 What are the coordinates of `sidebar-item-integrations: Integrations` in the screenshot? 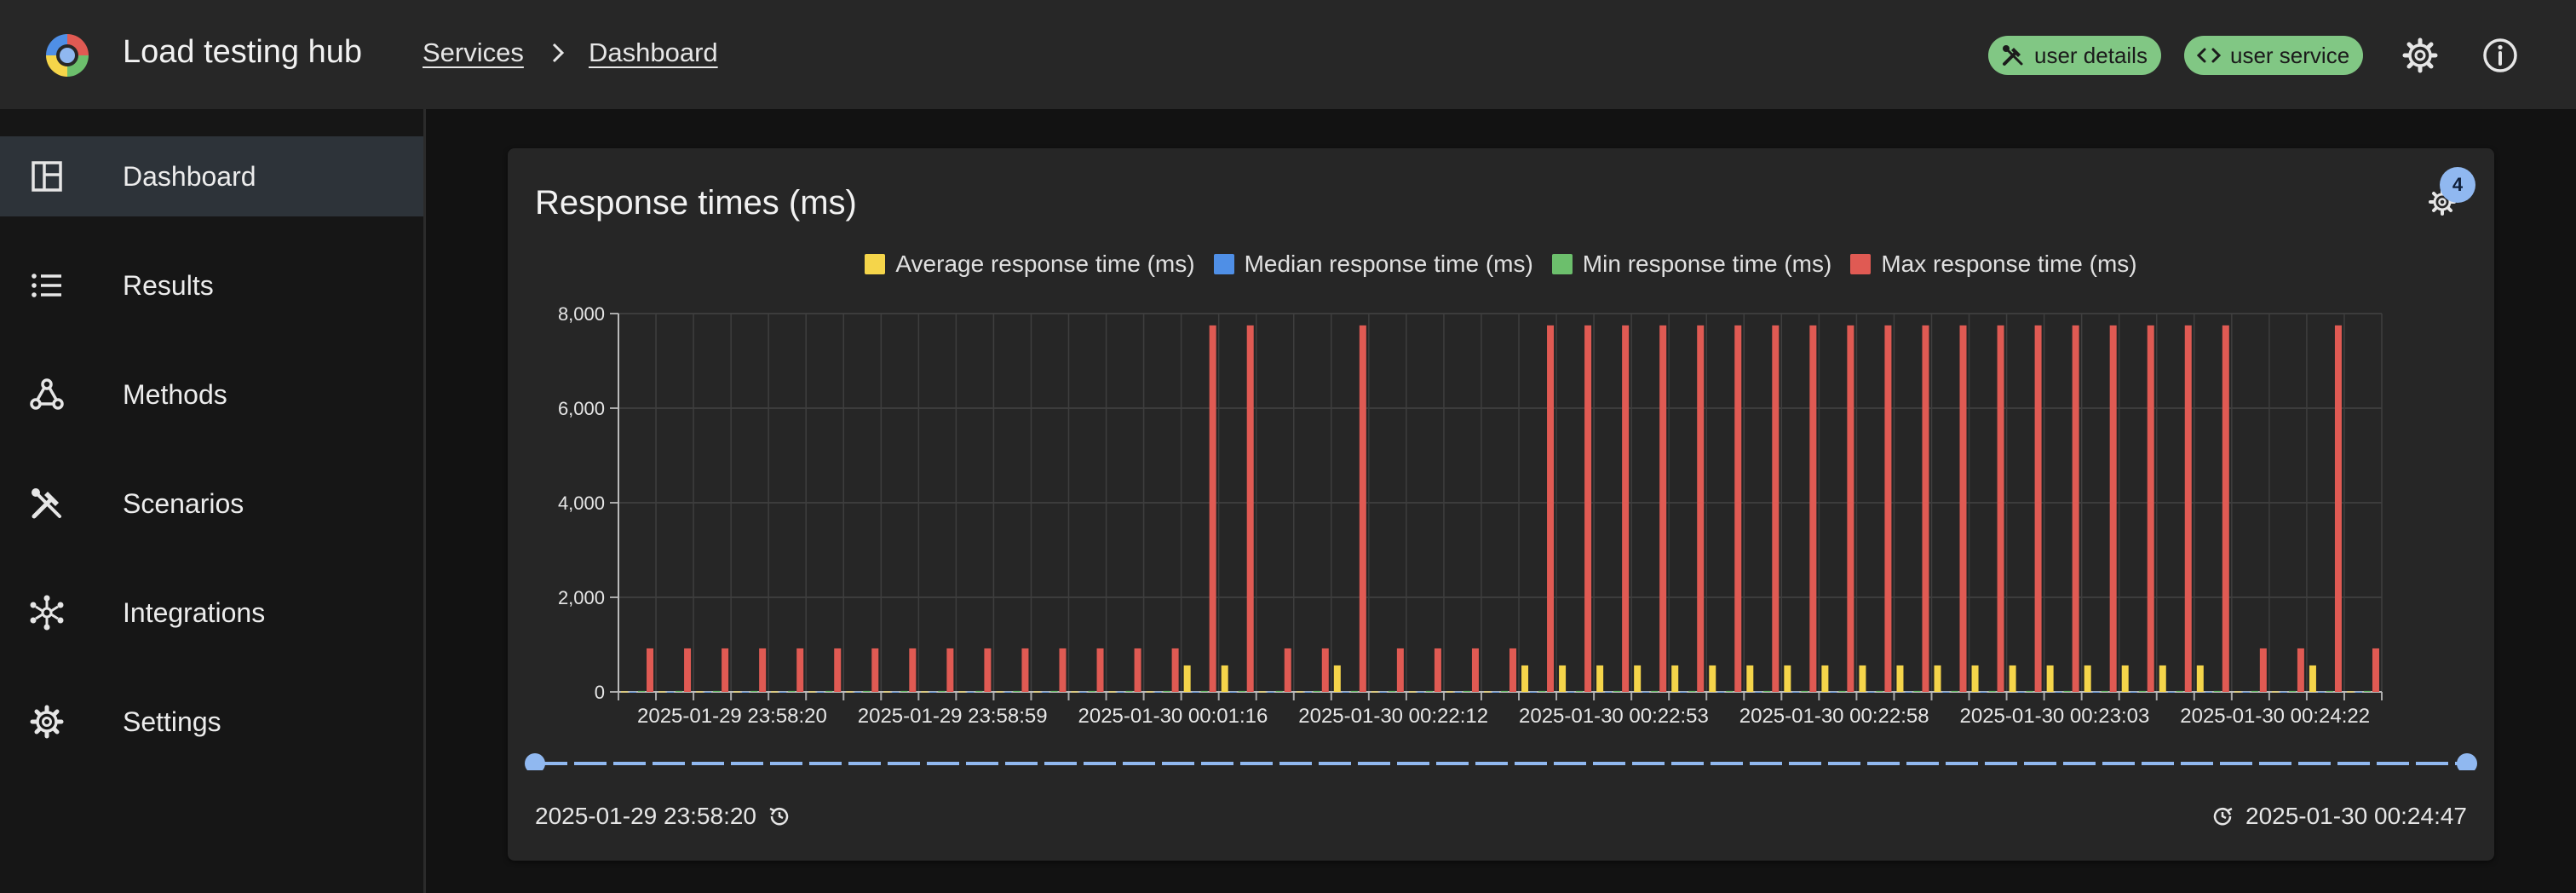 It's located at (211, 613).